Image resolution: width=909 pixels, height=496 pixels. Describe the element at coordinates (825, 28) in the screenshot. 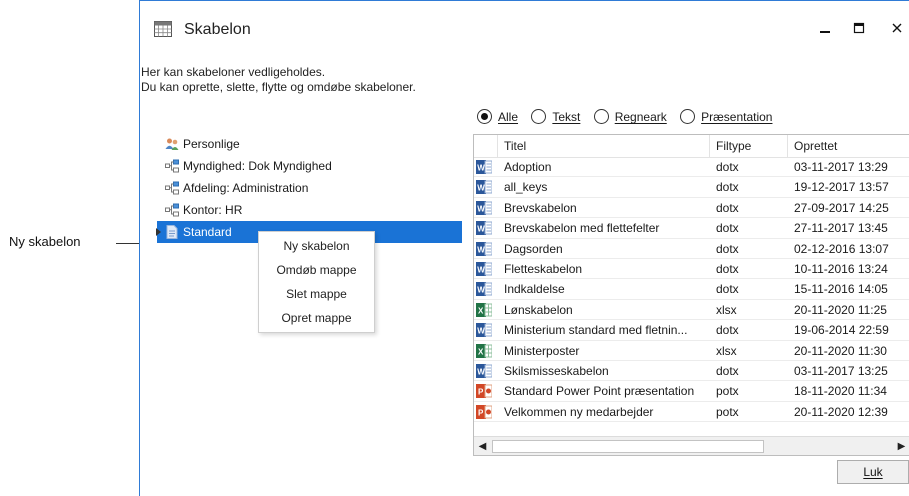

I see `minimize-button` at that location.